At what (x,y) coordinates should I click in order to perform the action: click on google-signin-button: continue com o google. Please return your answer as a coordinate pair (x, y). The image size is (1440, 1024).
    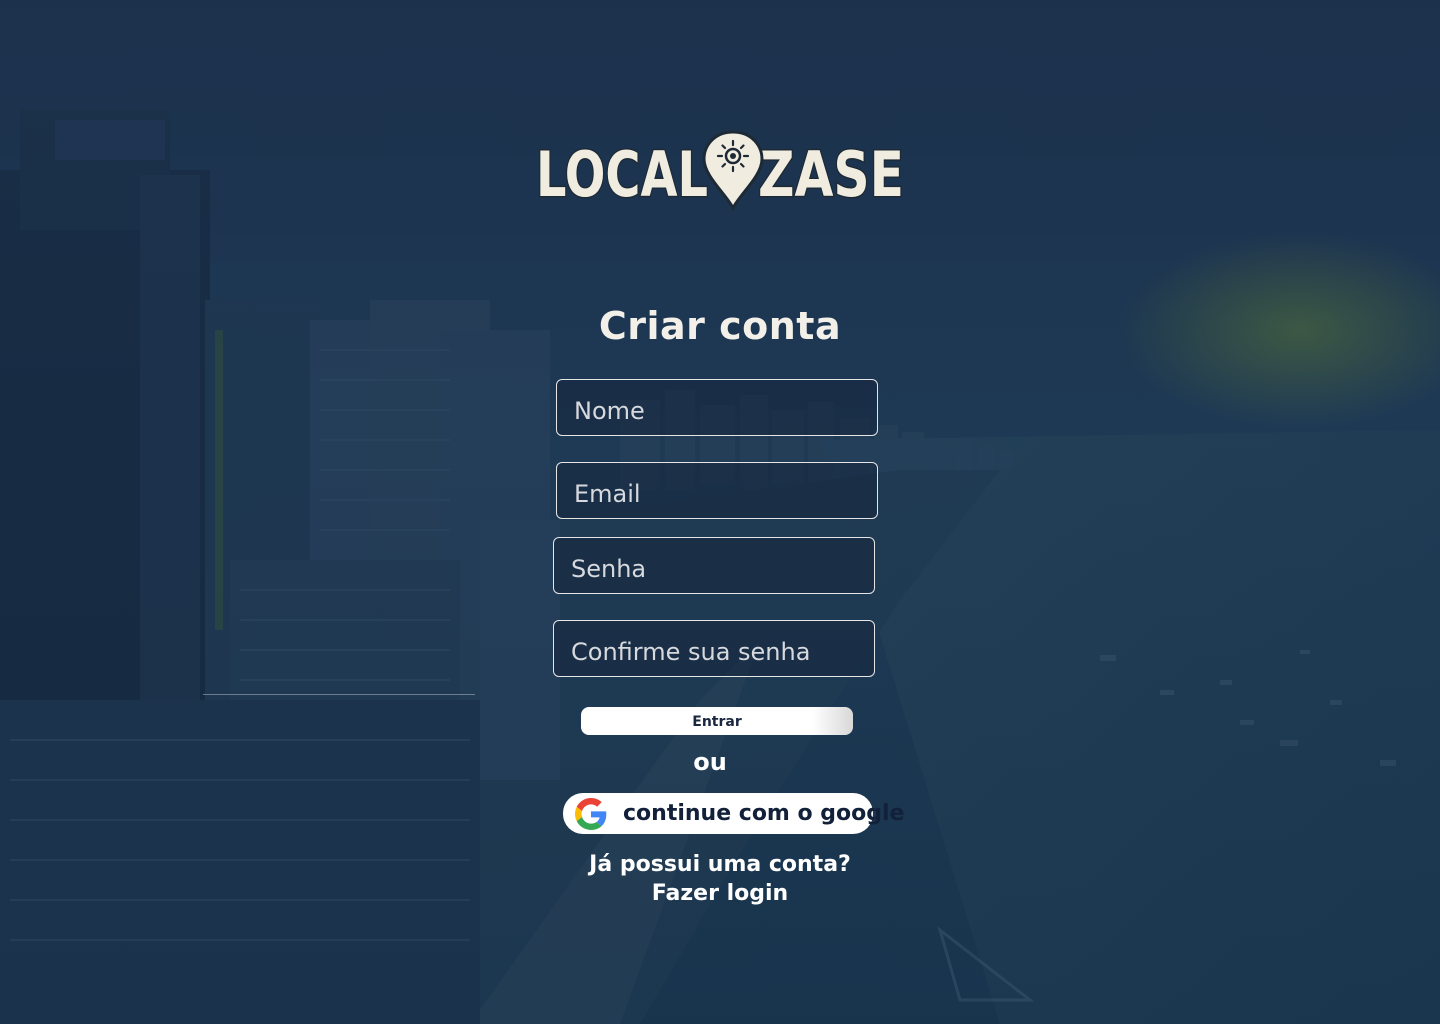
    Looking at the image, I should click on (733, 813).